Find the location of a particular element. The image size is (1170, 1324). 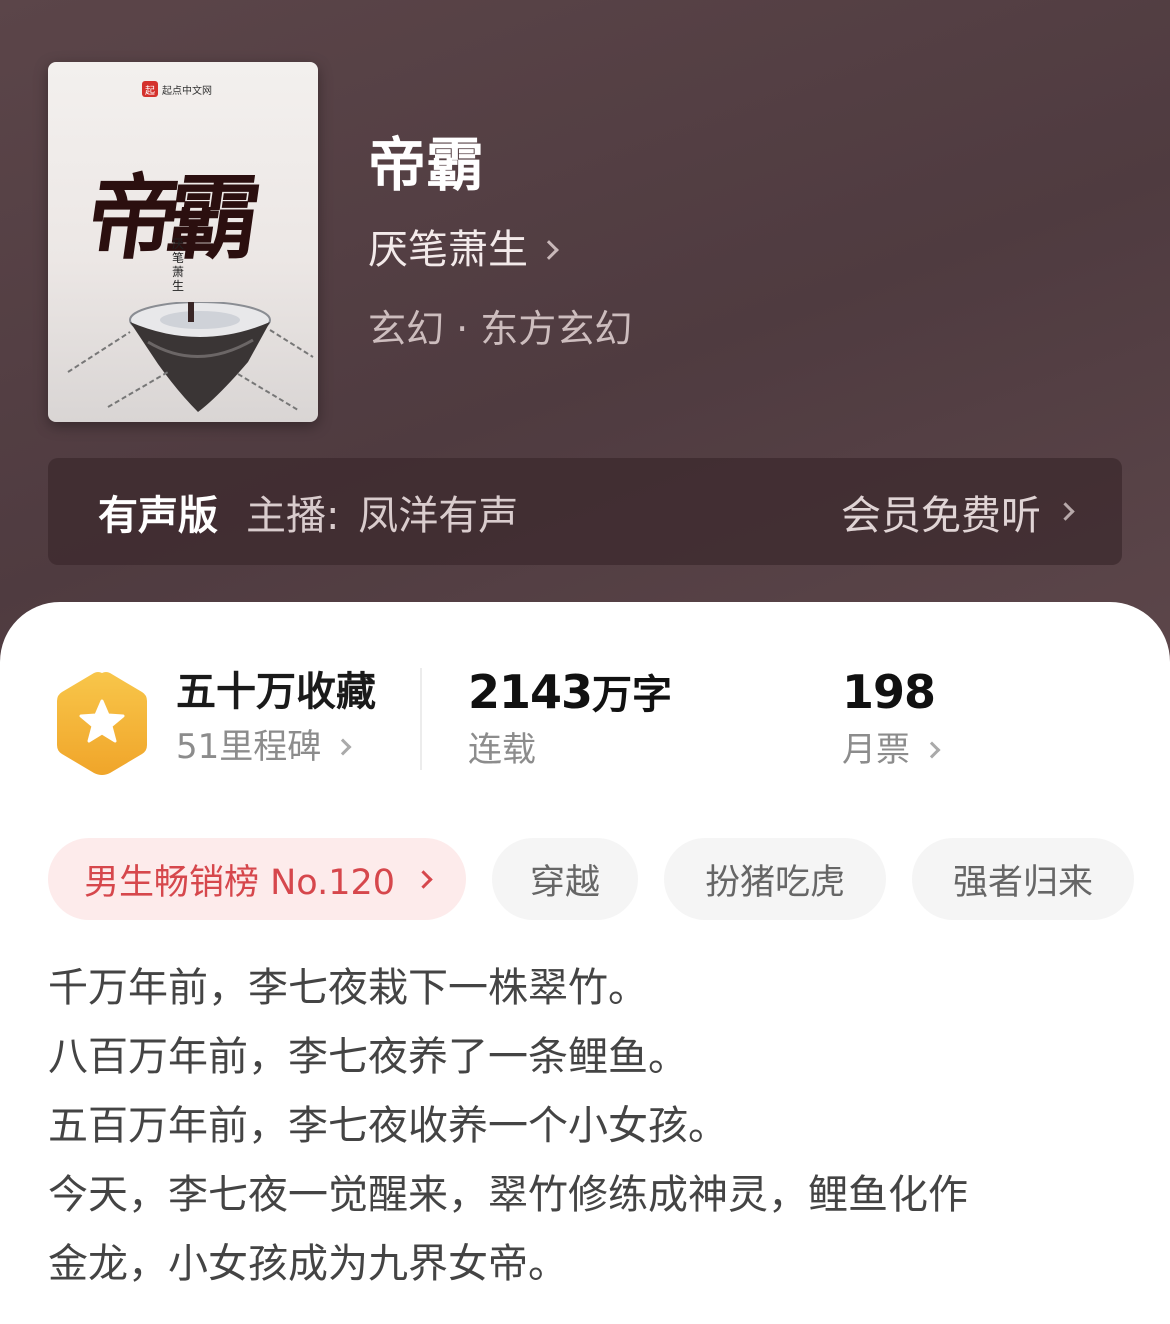

synopsis-line: 千万年前，李七夜栽下一株翠竹。 is located at coordinates (348, 988).